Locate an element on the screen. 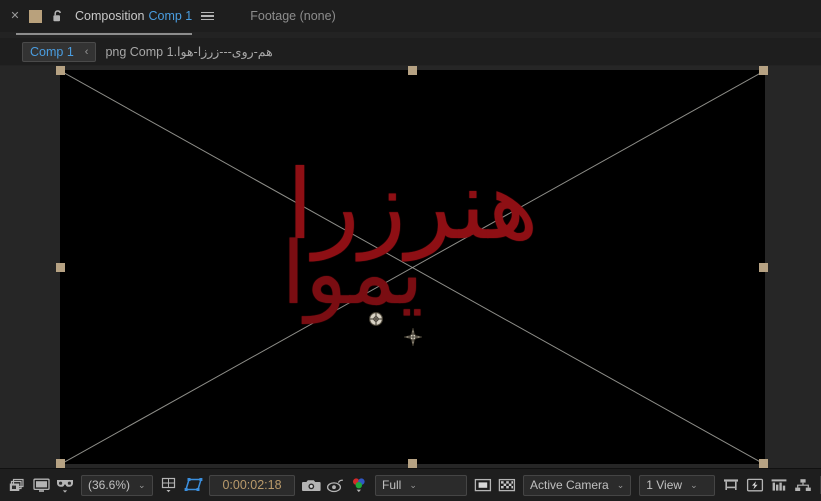  unlocked-padlock-icon is located at coordinates (58, 16).